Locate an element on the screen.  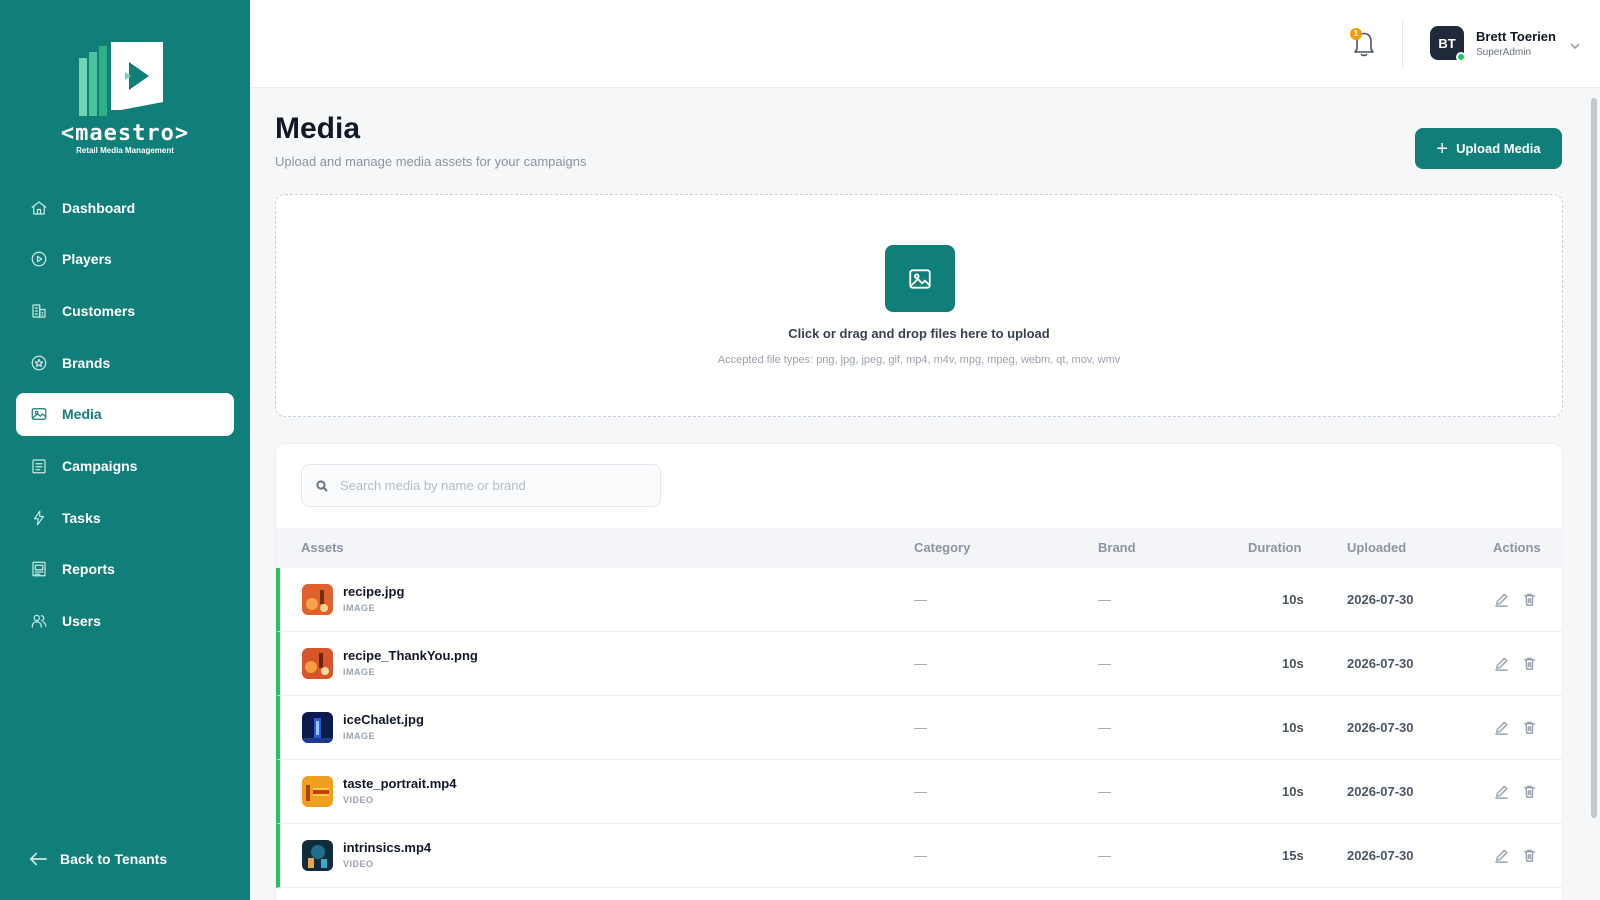
maestro-logo: <maestro> Retail Media Management is located at coordinates (125, 96).